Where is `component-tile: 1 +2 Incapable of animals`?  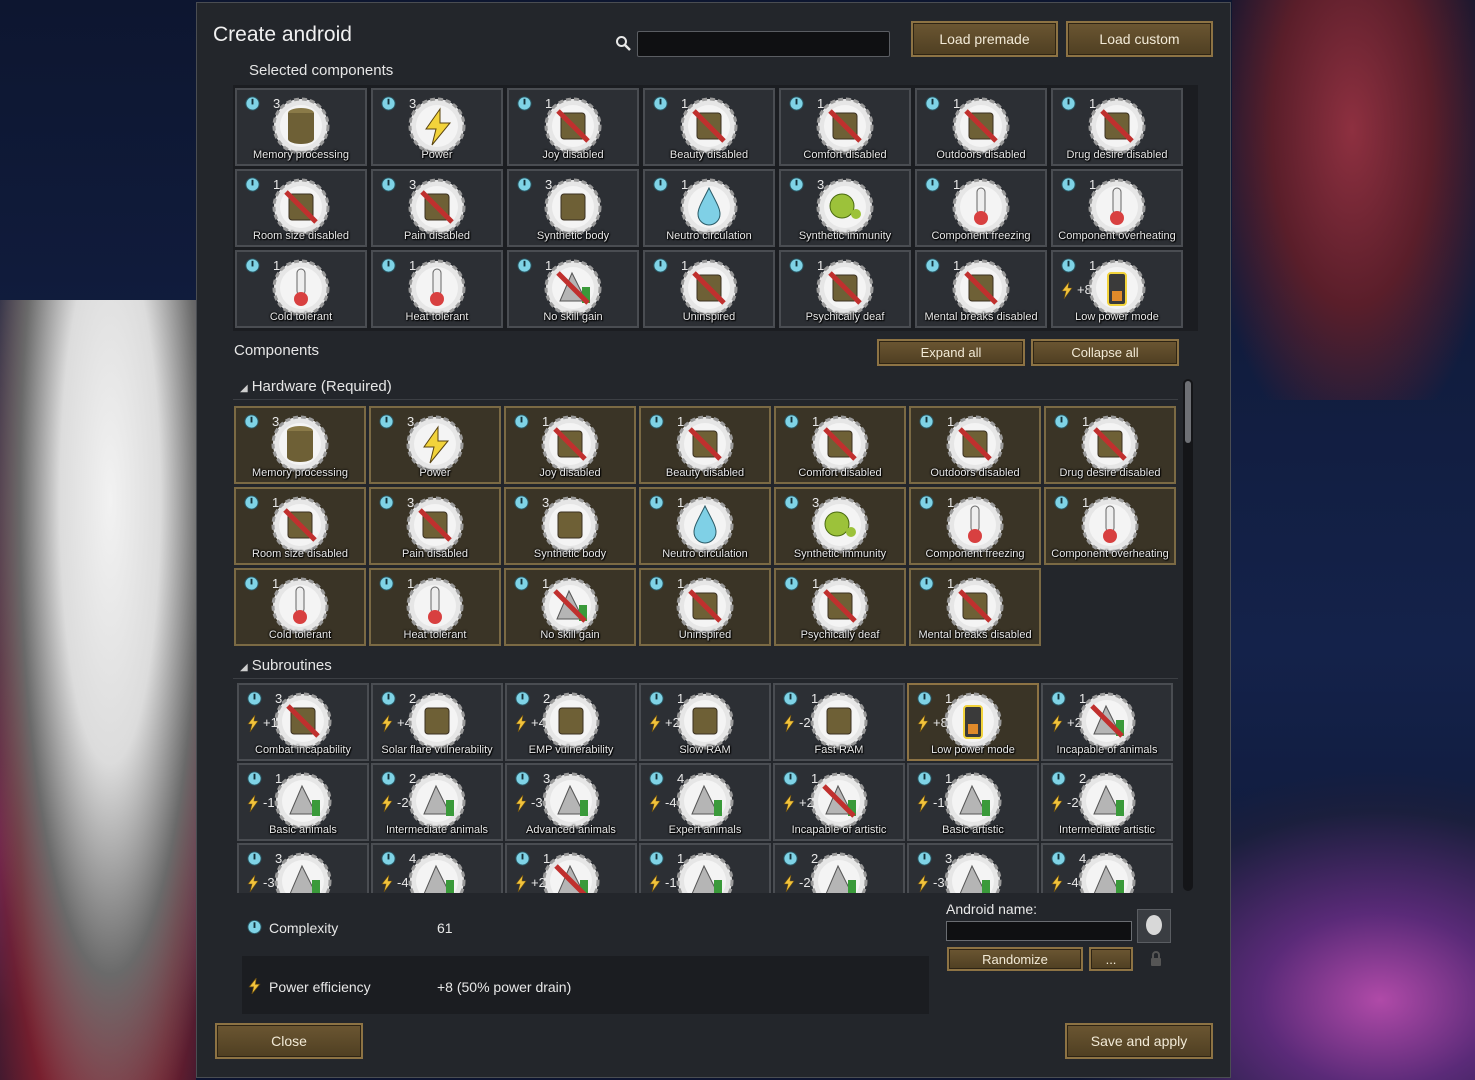
component-tile: 1 +2 Incapable of animals is located at coordinates (1107, 722).